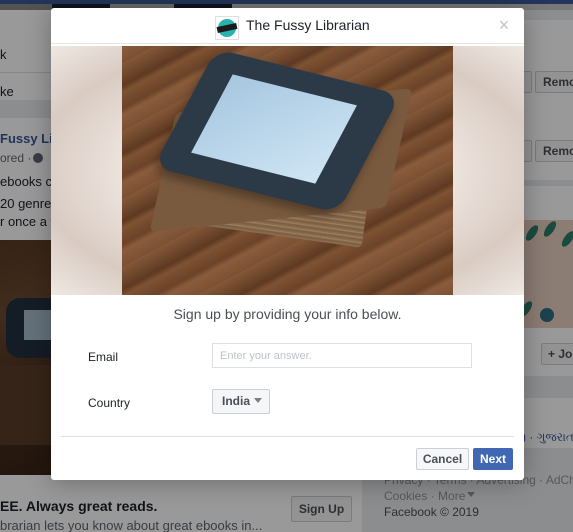 The image size is (573, 532). Describe the element at coordinates (103, 357) in the screenshot. I see `email-label: Email` at that location.